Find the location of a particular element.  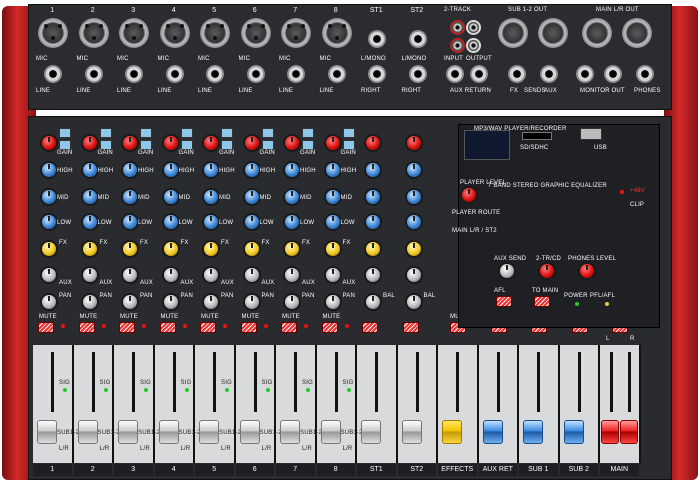

phones-level-knob is located at coordinates (587, 271).